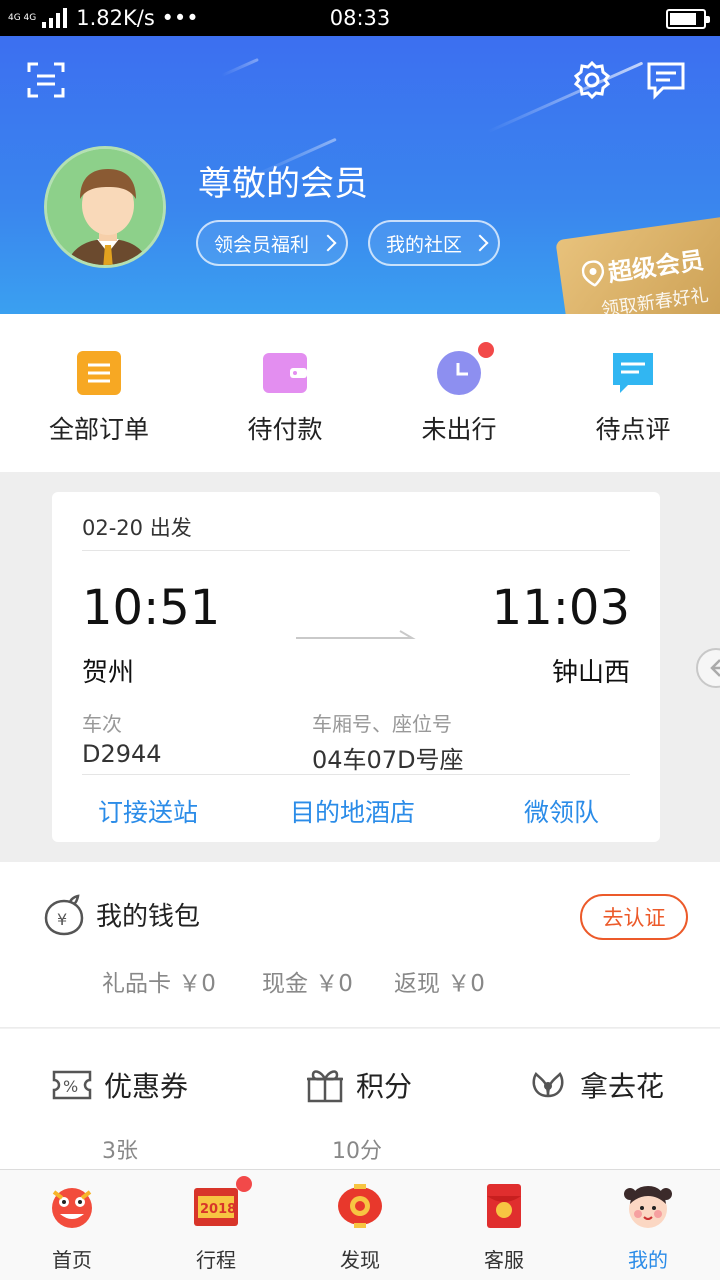 The height and width of the screenshot is (1280, 720). What do you see at coordinates (465, 369) in the screenshot?
I see `clock-icon` at bounding box center [465, 369].